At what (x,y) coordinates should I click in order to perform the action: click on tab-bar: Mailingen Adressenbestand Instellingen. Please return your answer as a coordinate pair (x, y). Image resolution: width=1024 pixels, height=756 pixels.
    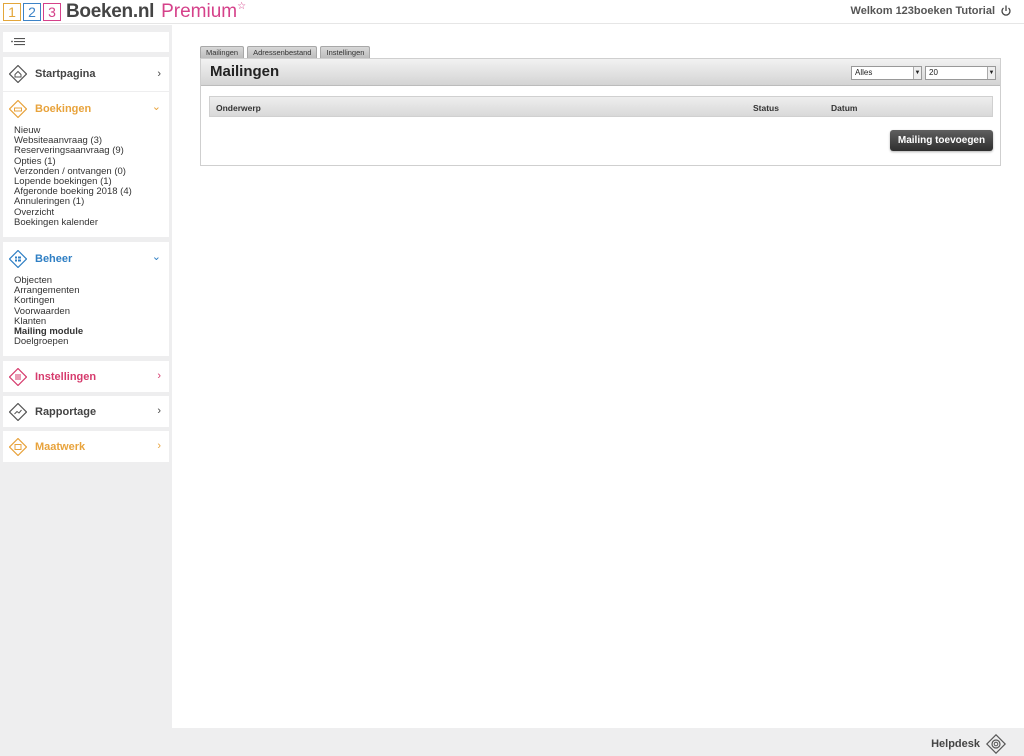
    Looking at the image, I should click on (286, 52).